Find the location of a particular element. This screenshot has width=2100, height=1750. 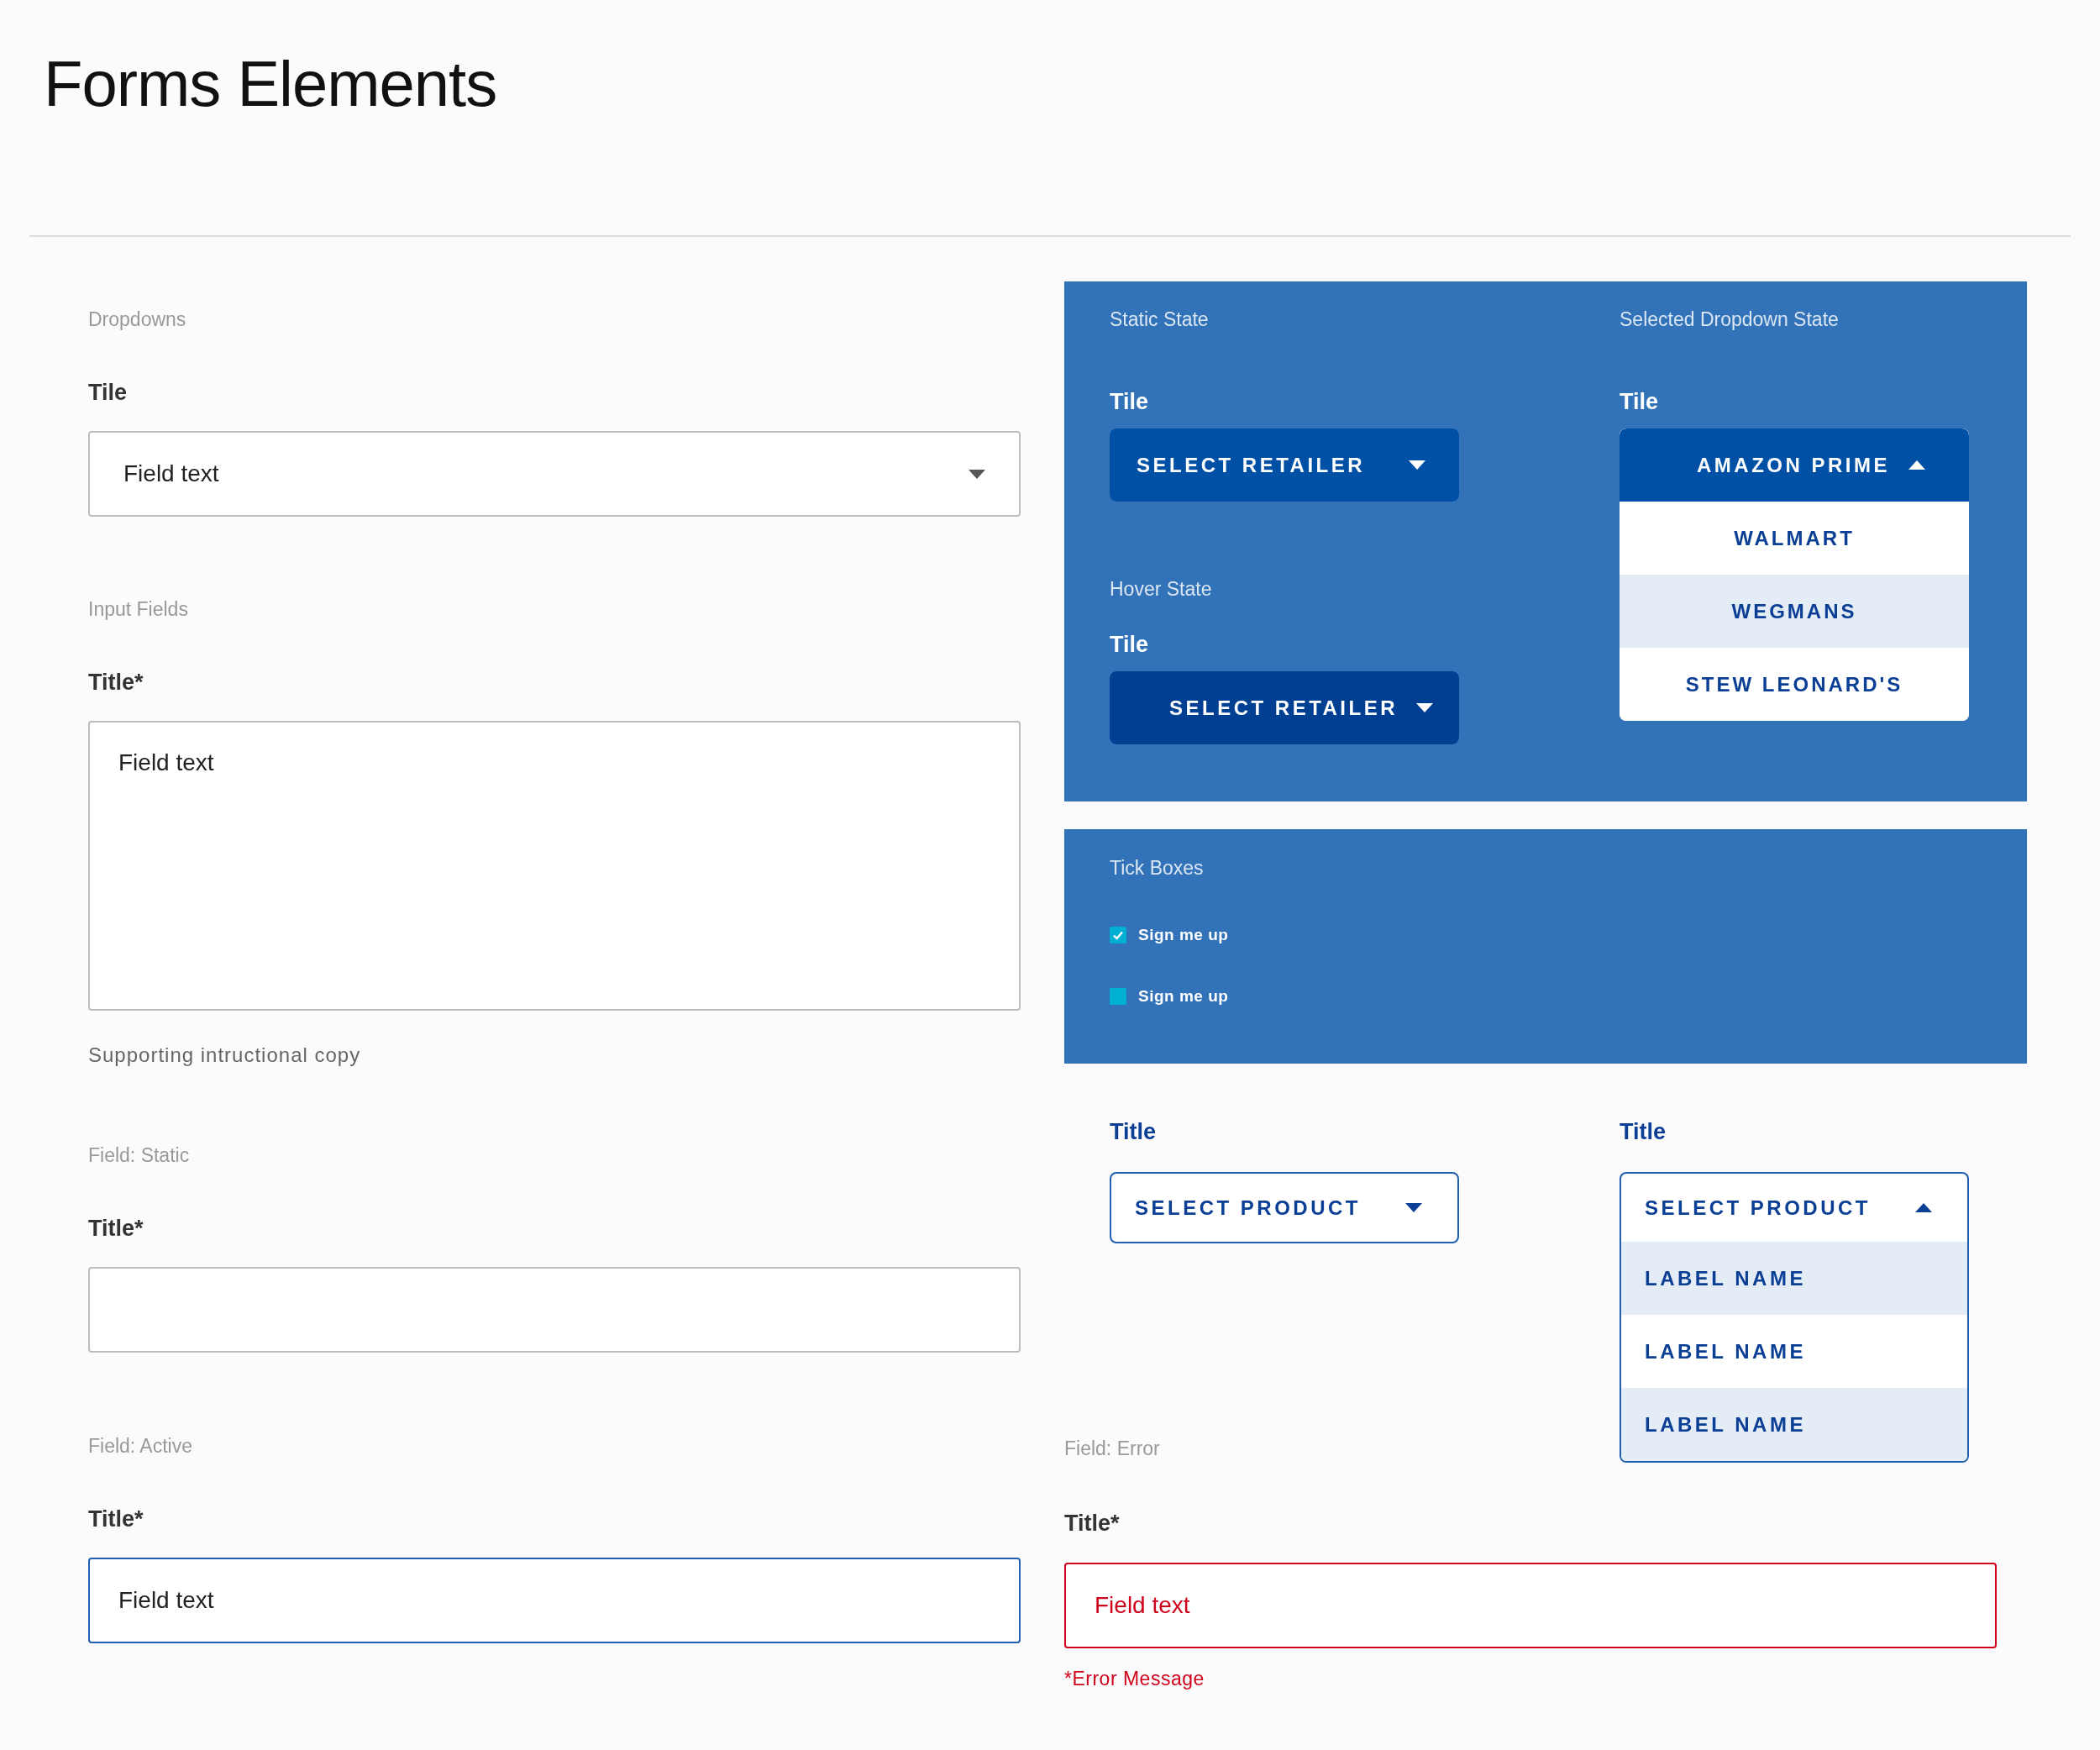

section-heading: Input Fields is located at coordinates (138, 610).